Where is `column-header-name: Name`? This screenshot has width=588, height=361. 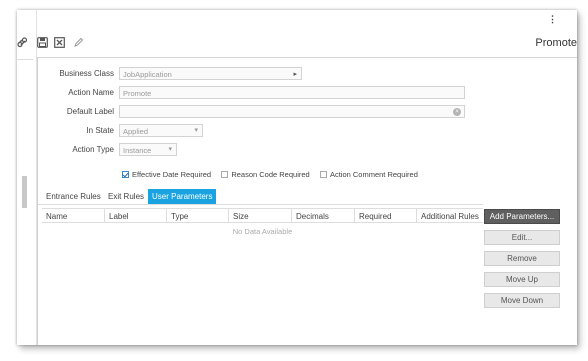
column-header-name: Name is located at coordinates (73, 216).